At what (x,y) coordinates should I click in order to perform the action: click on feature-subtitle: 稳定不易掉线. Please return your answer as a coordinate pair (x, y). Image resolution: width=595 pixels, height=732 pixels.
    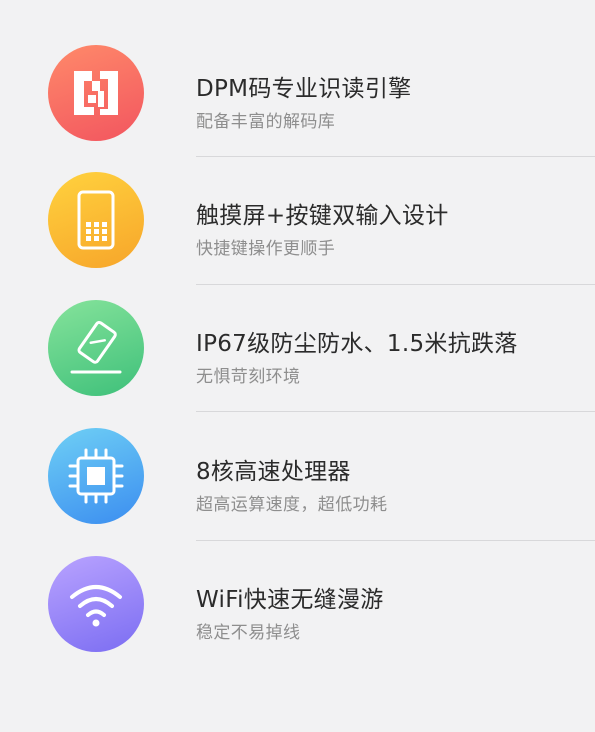
    Looking at the image, I should click on (248, 633).